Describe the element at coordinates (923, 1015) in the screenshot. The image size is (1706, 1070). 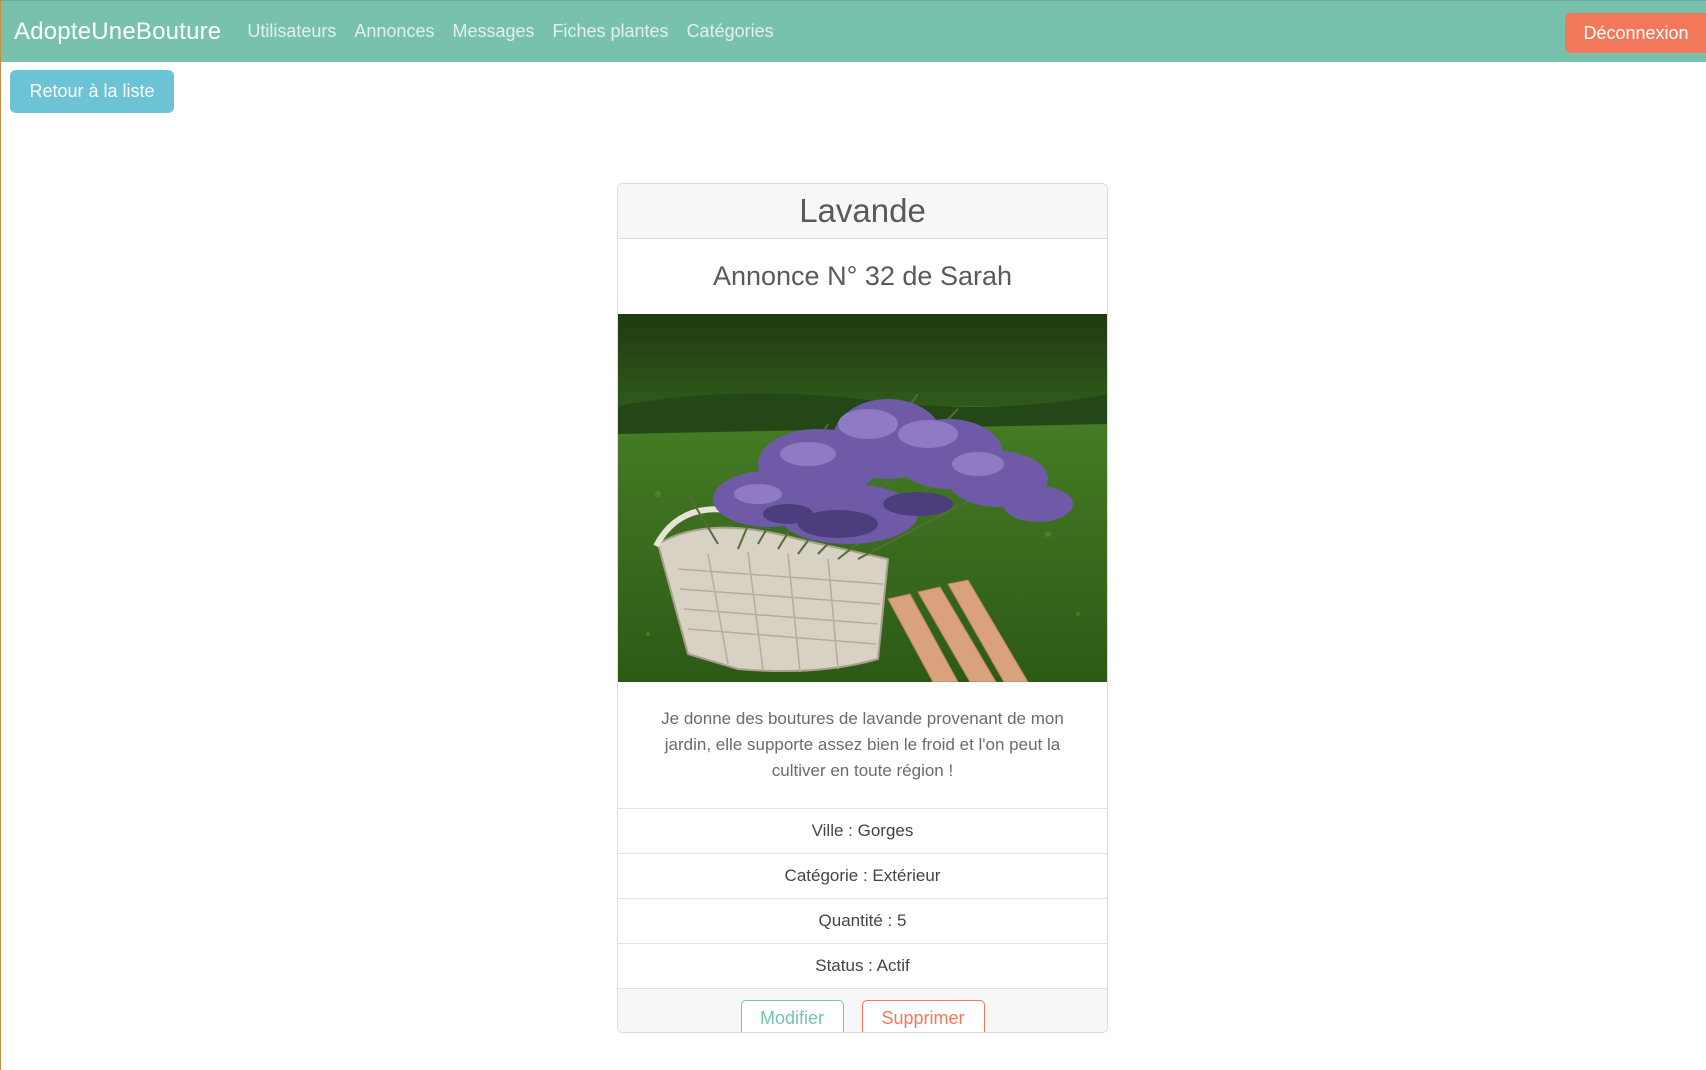
I see `delete-button: Supprimer` at that location.